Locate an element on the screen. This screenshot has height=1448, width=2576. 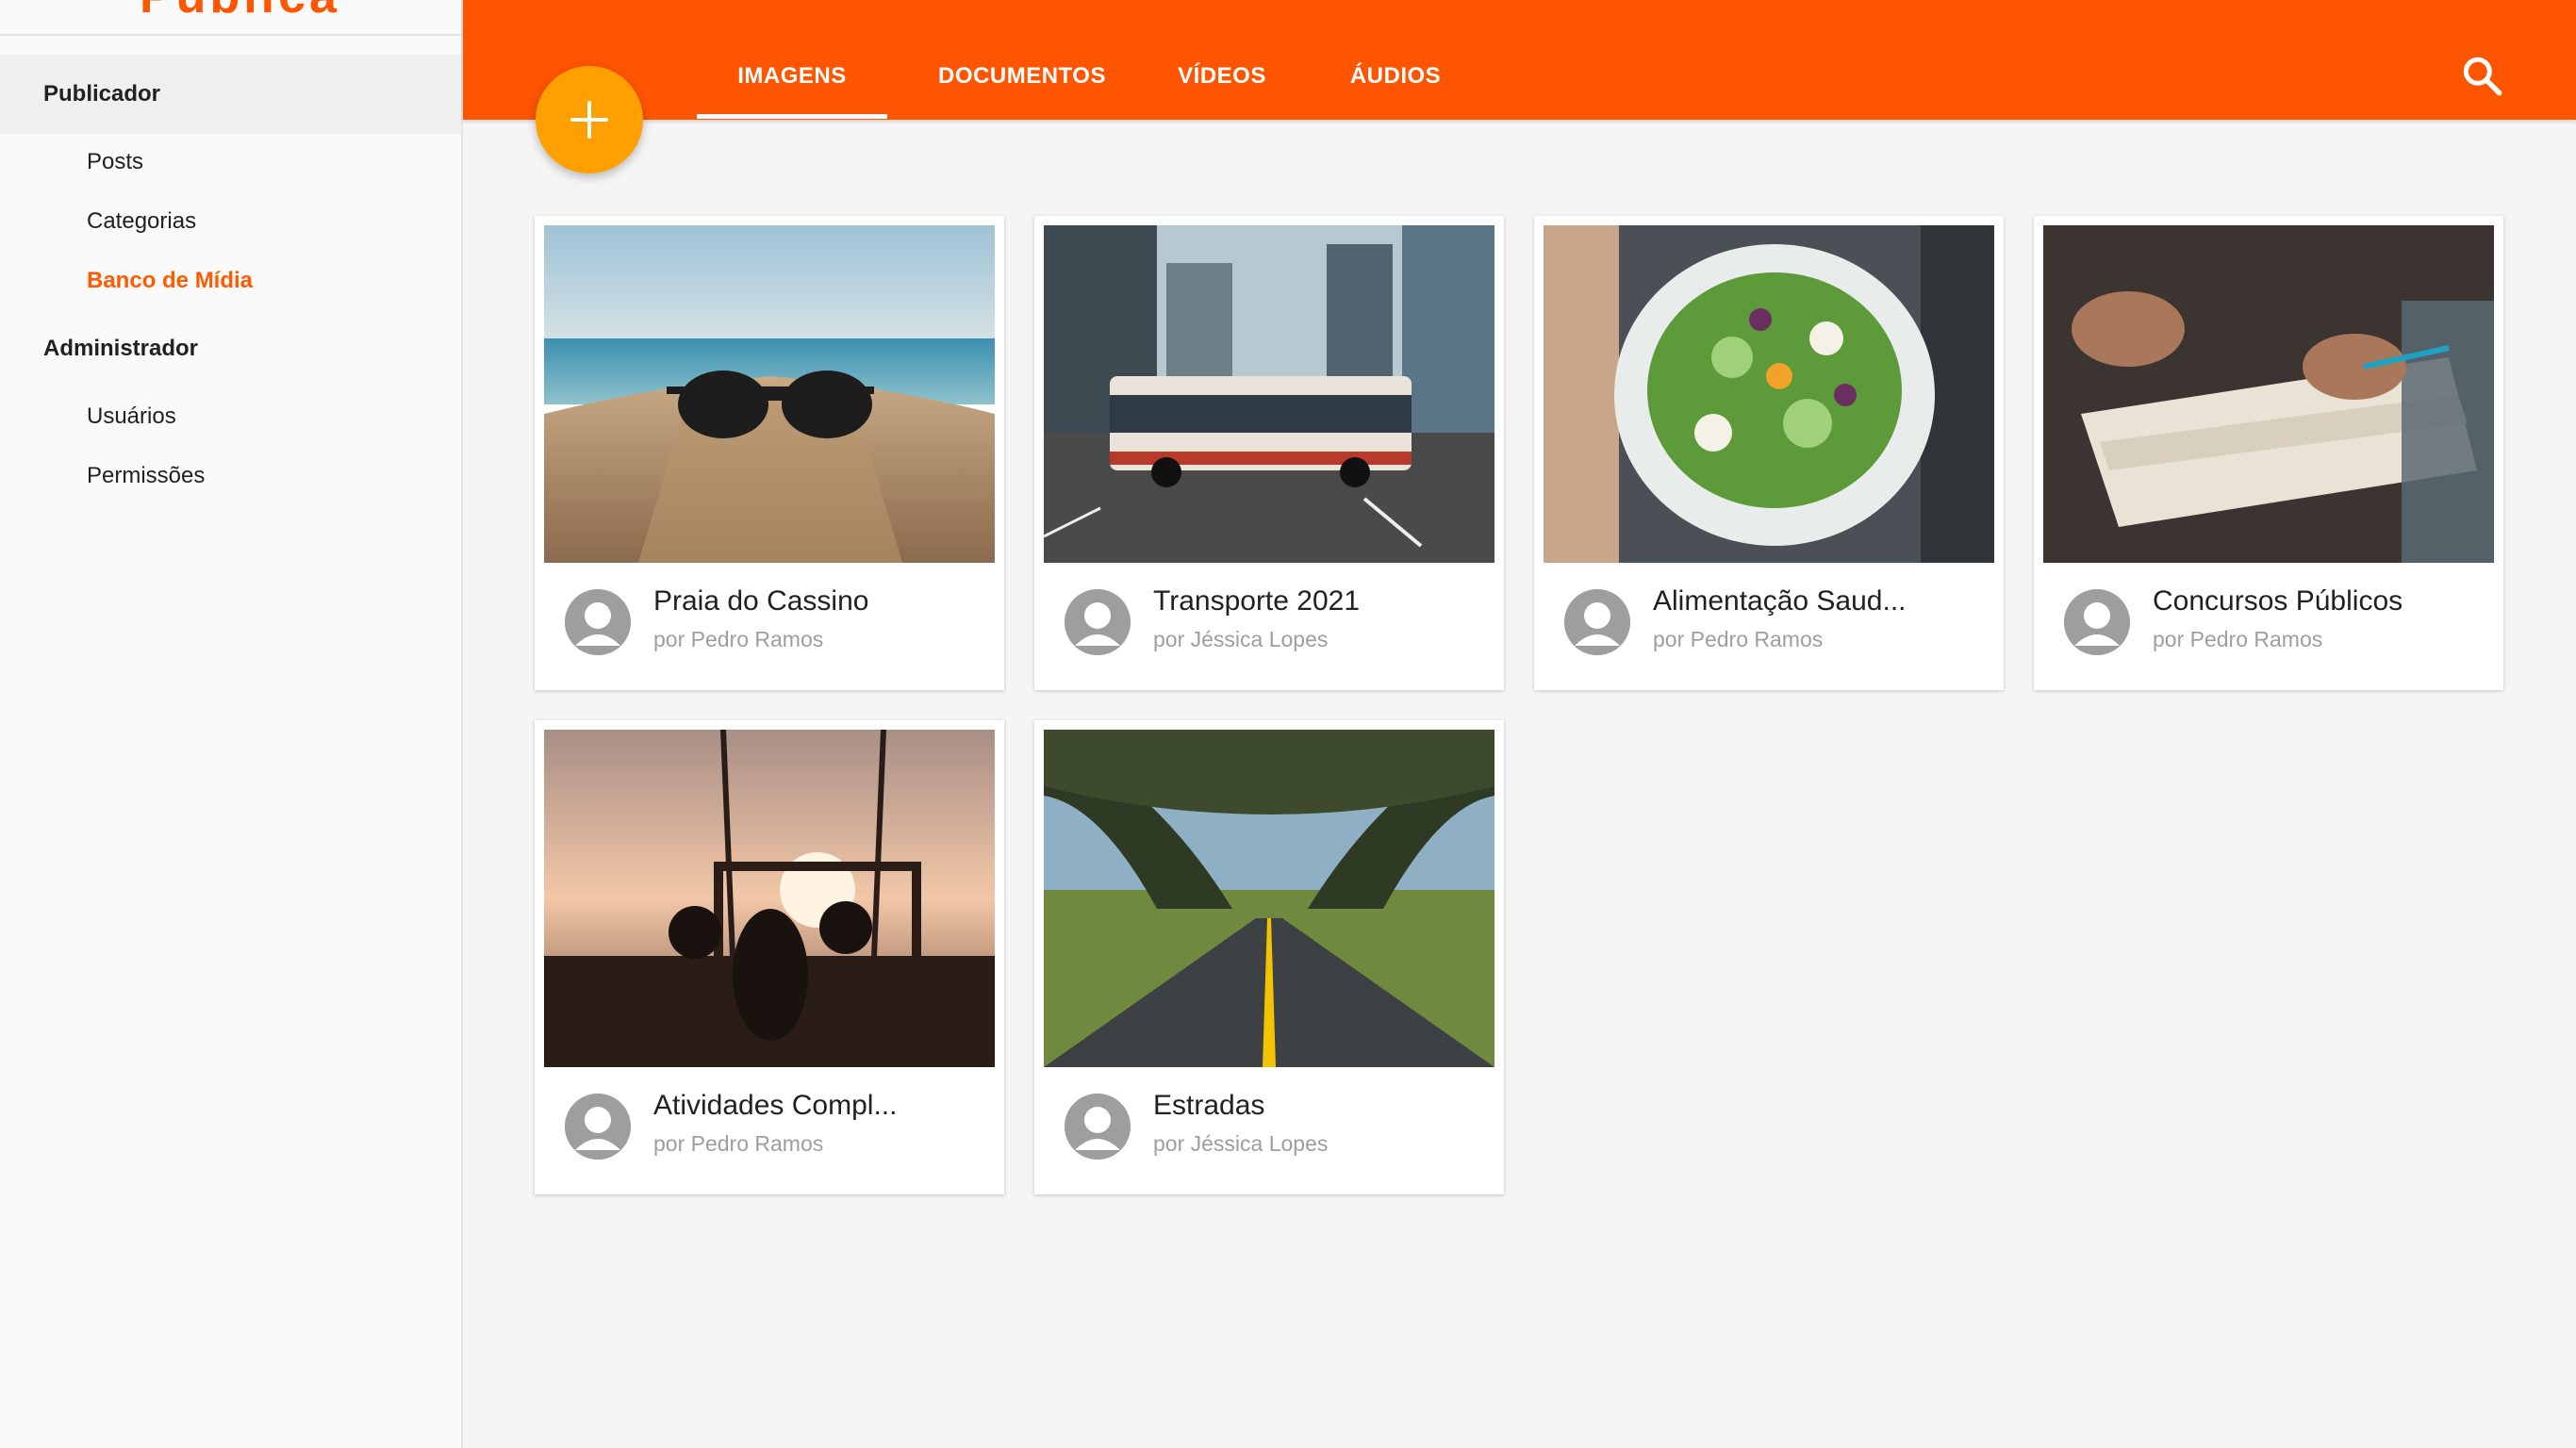
search-button is located at coordinates (2485, 79).